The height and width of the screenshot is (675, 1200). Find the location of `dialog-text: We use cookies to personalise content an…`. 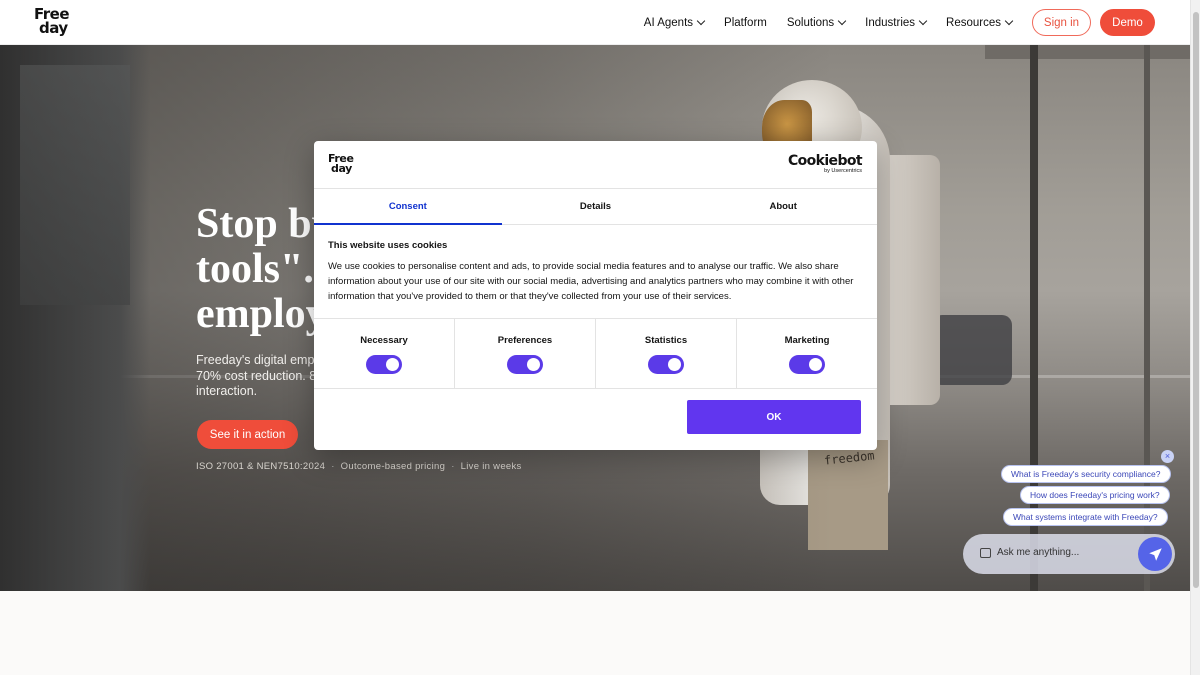

dialog-text: We use cookies to personalise content an… is located at coordinates (591, 281).